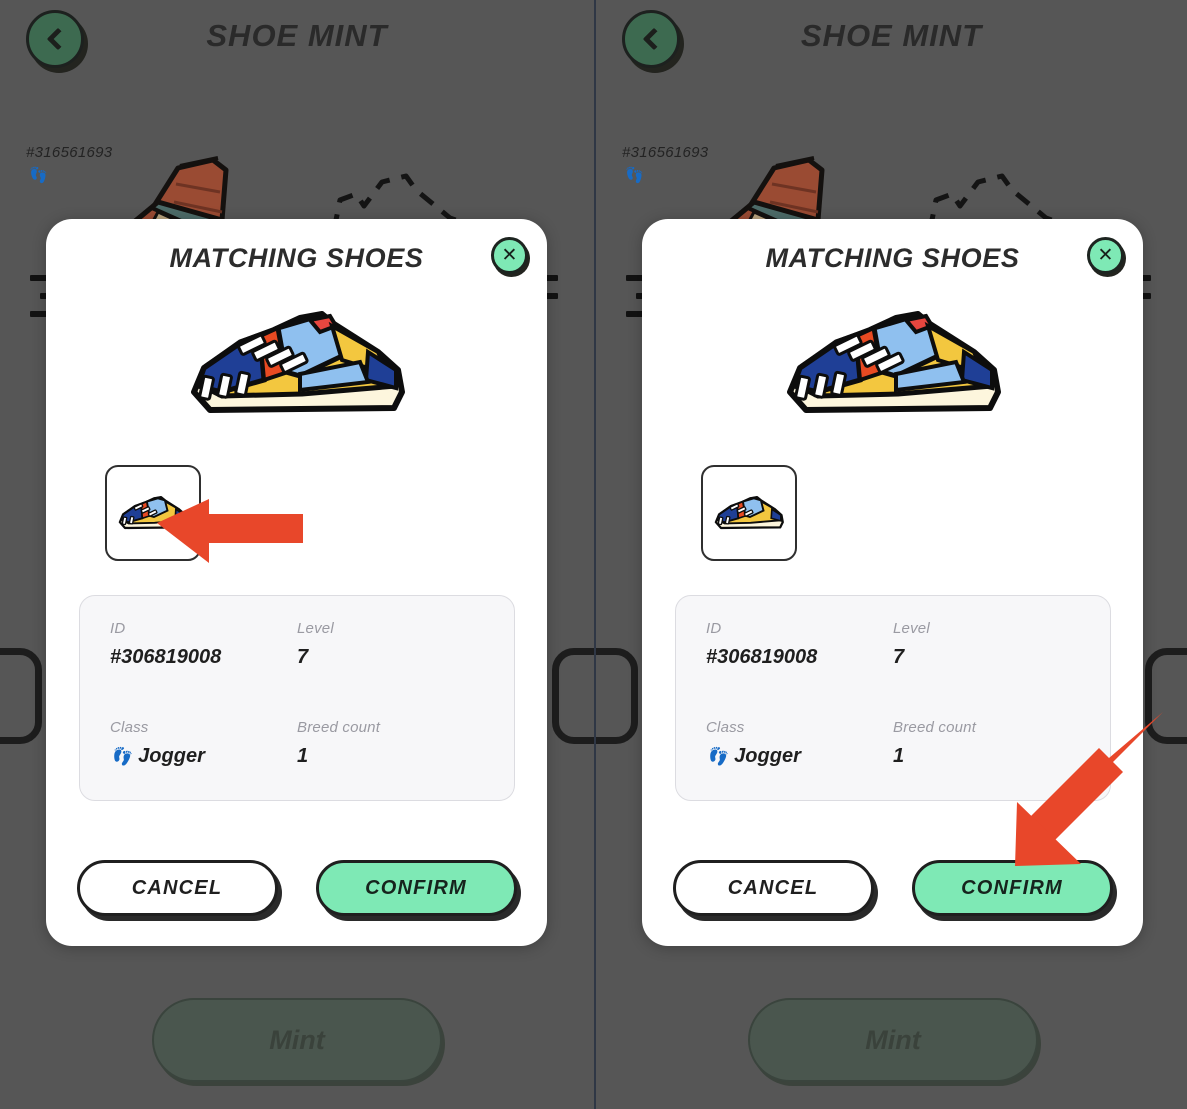  I want to click on arrow-to-confirm-icon, so click(1089, 789).